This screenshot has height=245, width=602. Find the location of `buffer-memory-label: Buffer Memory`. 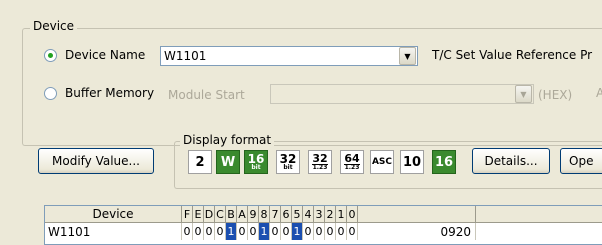

buffer-memory-label: Buffer Memory is located at coordinates (110, 93).